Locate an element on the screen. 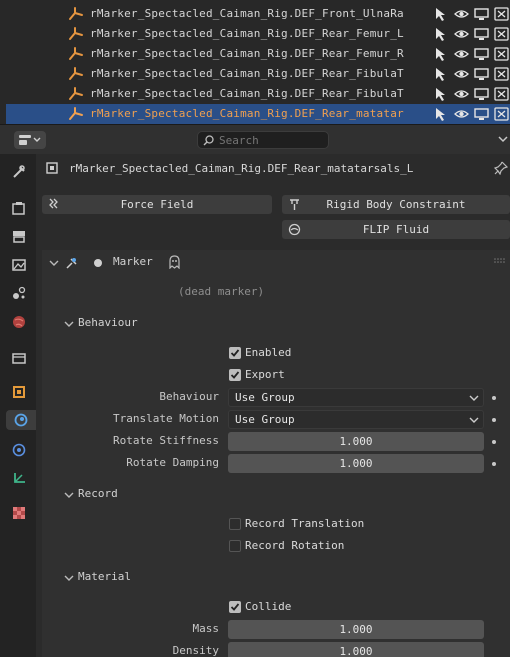 The image size is (510, 657). record-rotation-checkbox is located at coordinates (235, 546).